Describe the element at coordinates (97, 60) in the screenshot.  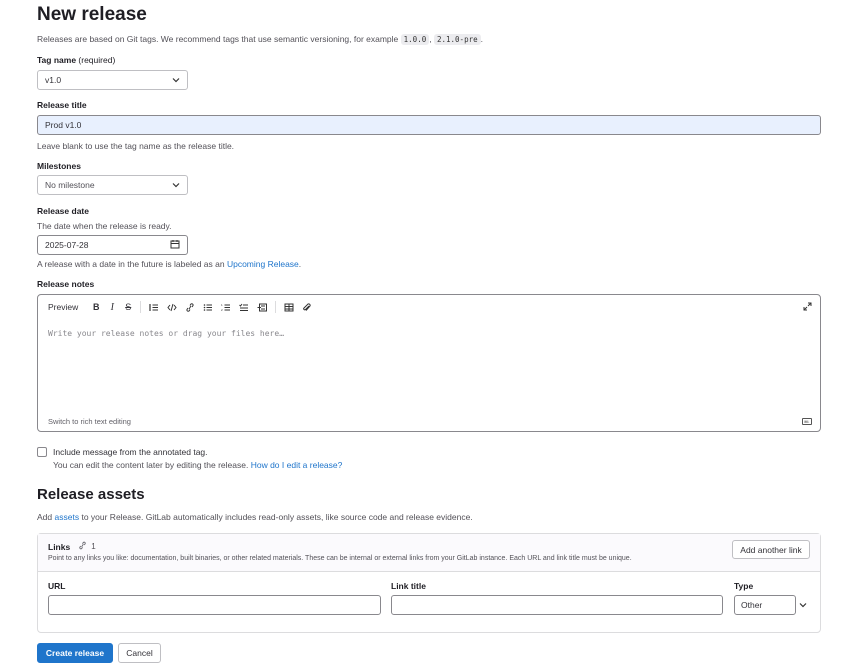
I see `tag-name-required: (required)` at that location.